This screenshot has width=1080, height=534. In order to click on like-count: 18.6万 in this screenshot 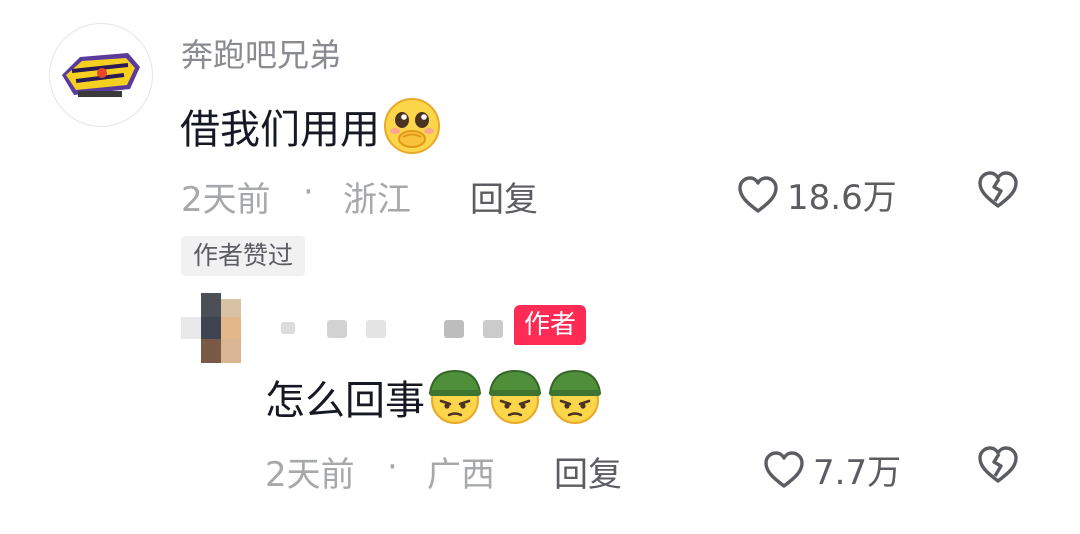, I will do `click(842, 198)`.